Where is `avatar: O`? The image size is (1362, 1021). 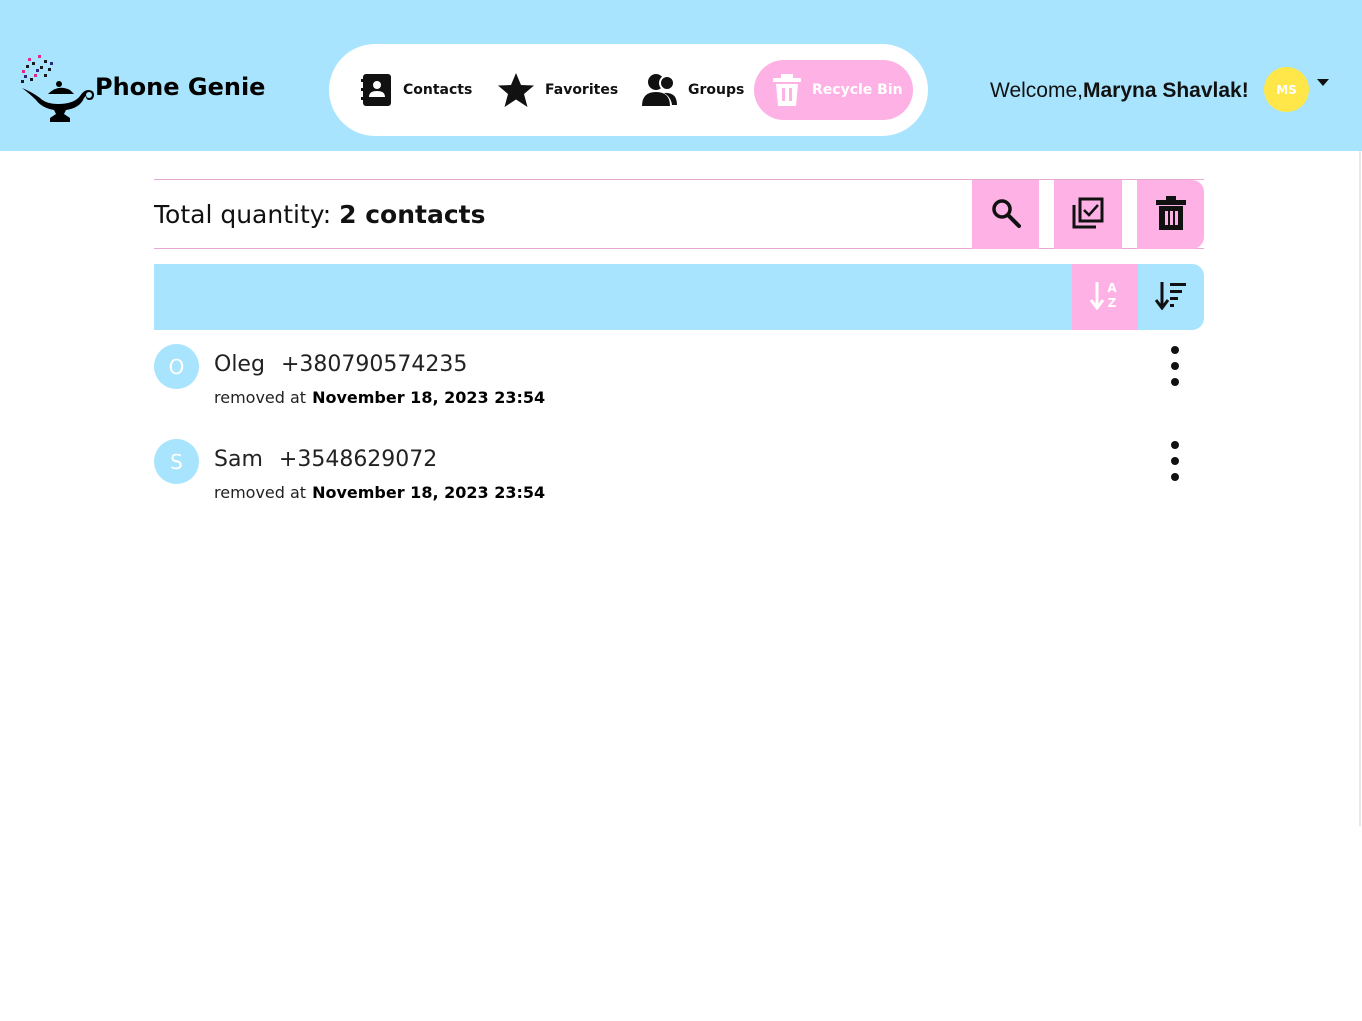 avatar: O is located at coordinates (176, 366).